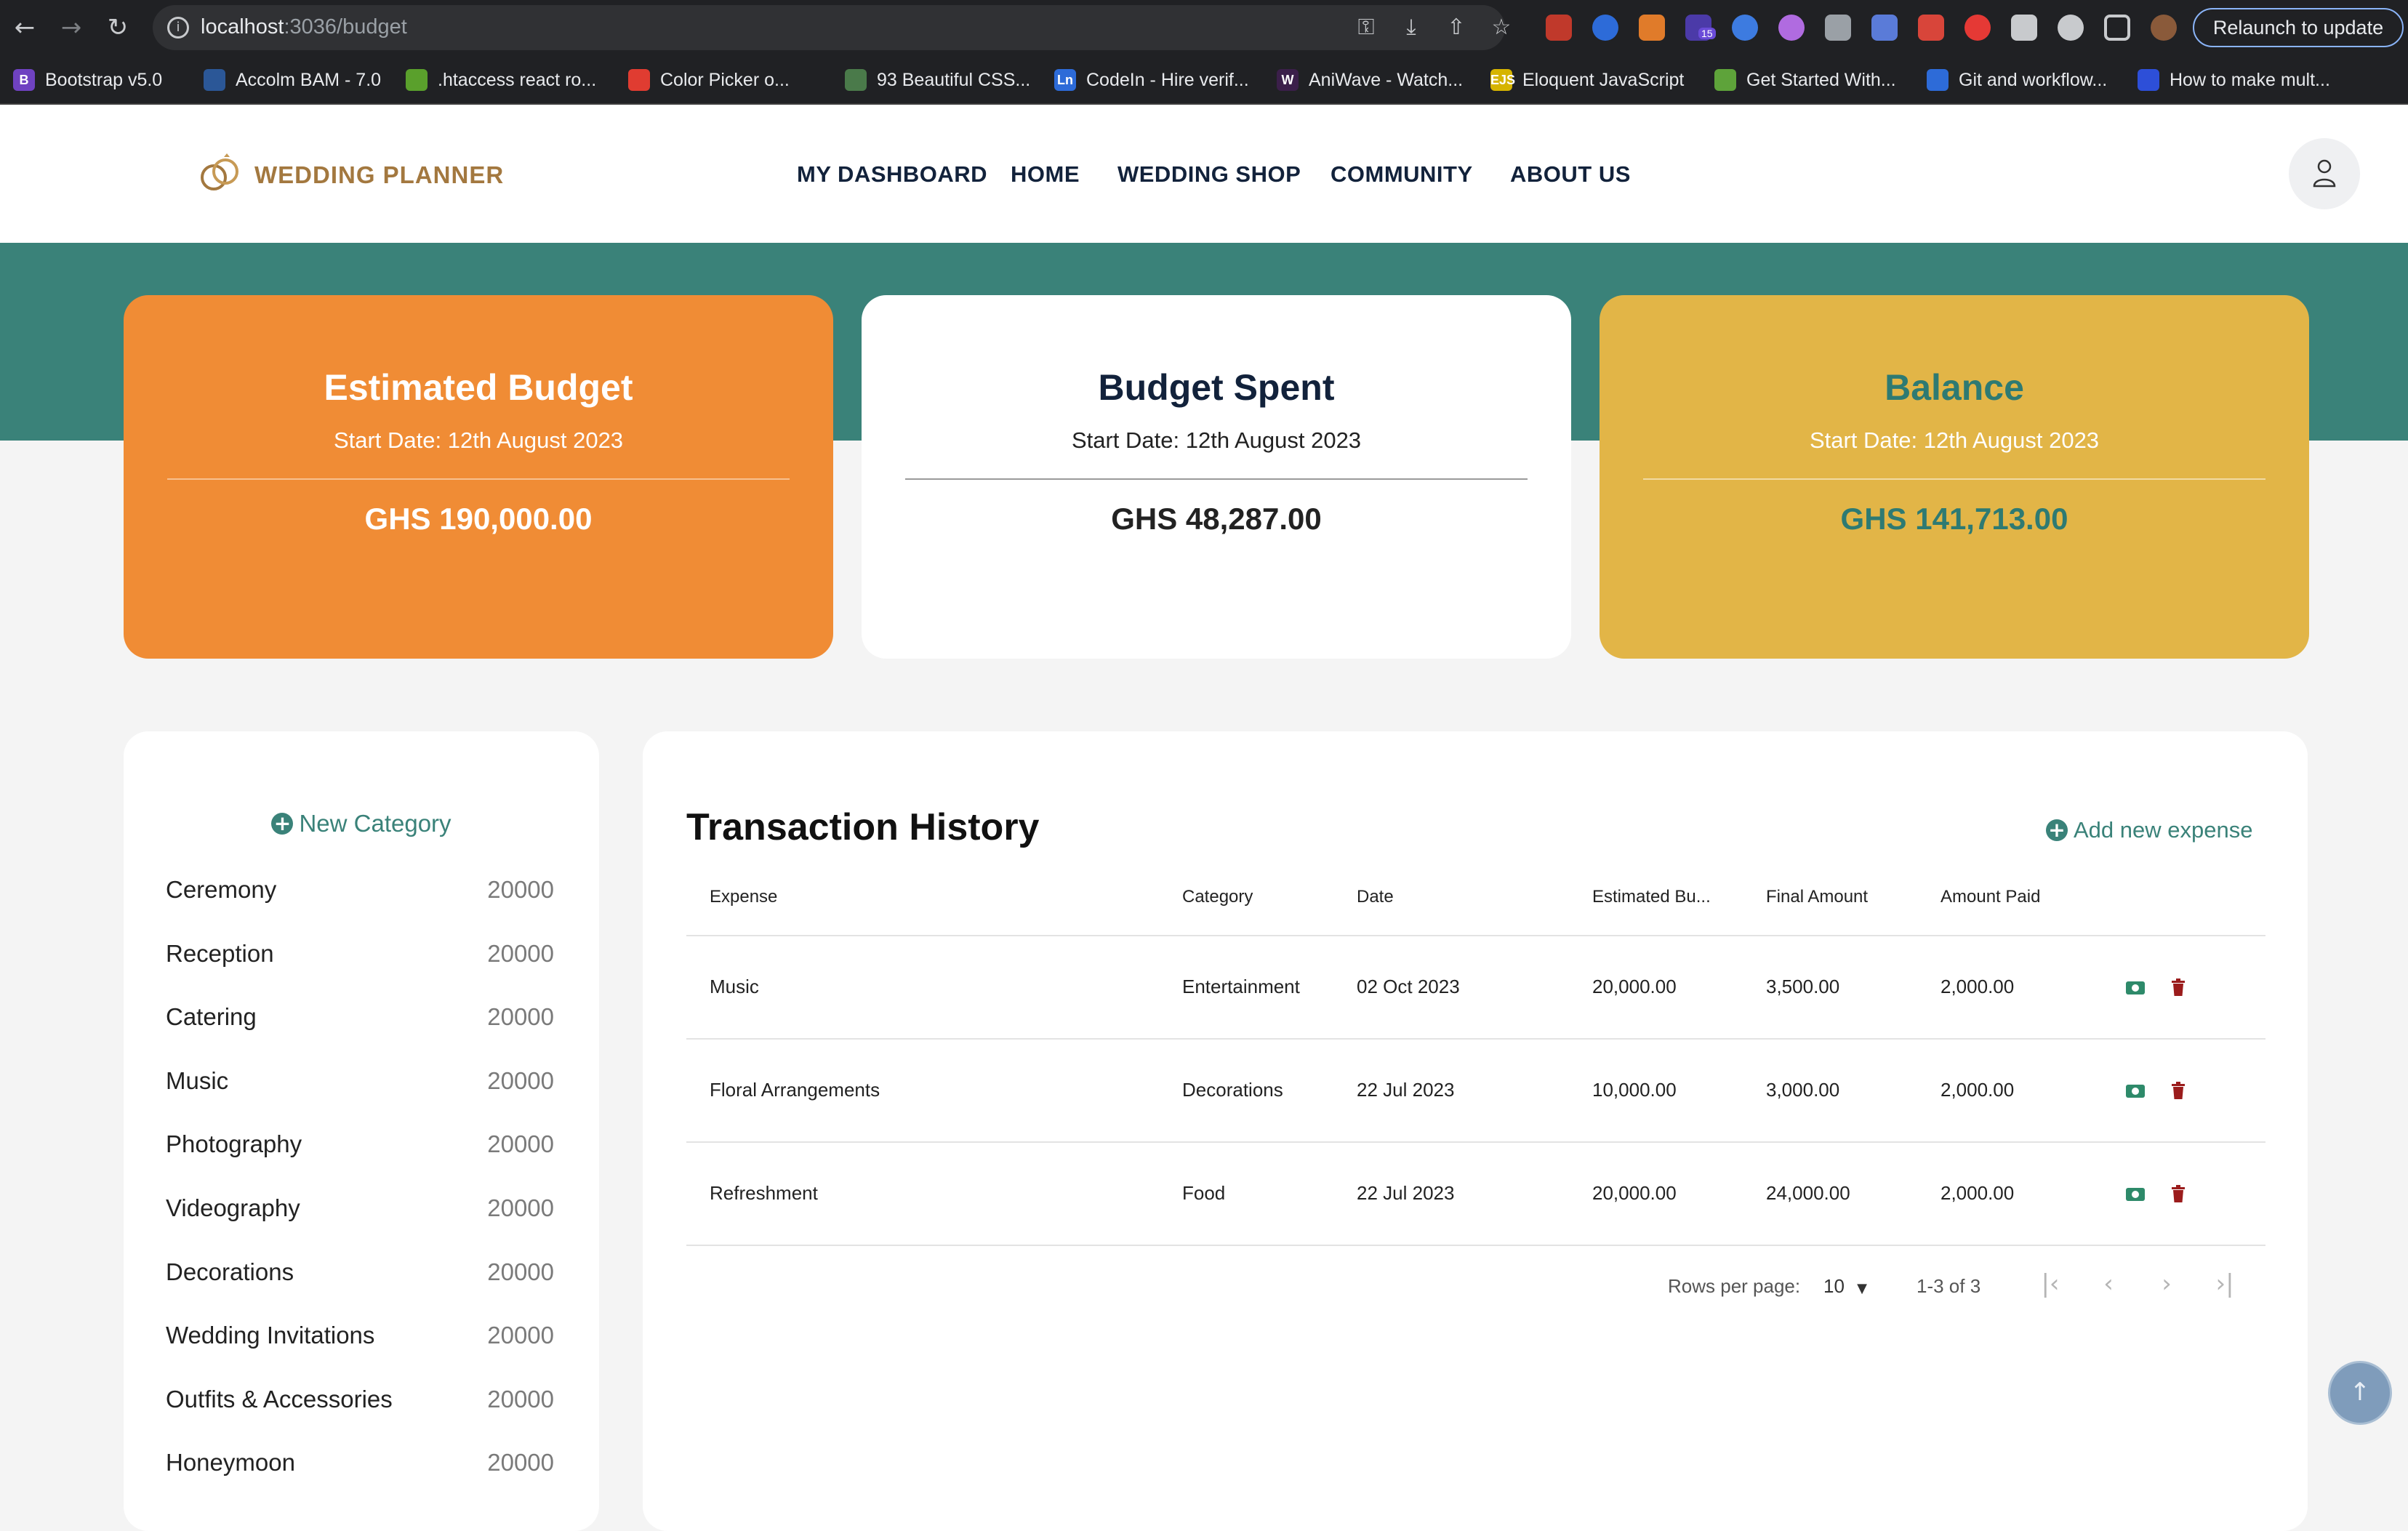 The image size is (2408, 1531). What do you see at coordinates (1241, 986) in the screenshot?
I see `cell-category: Entertainment` at bounding box center [1241, 986].